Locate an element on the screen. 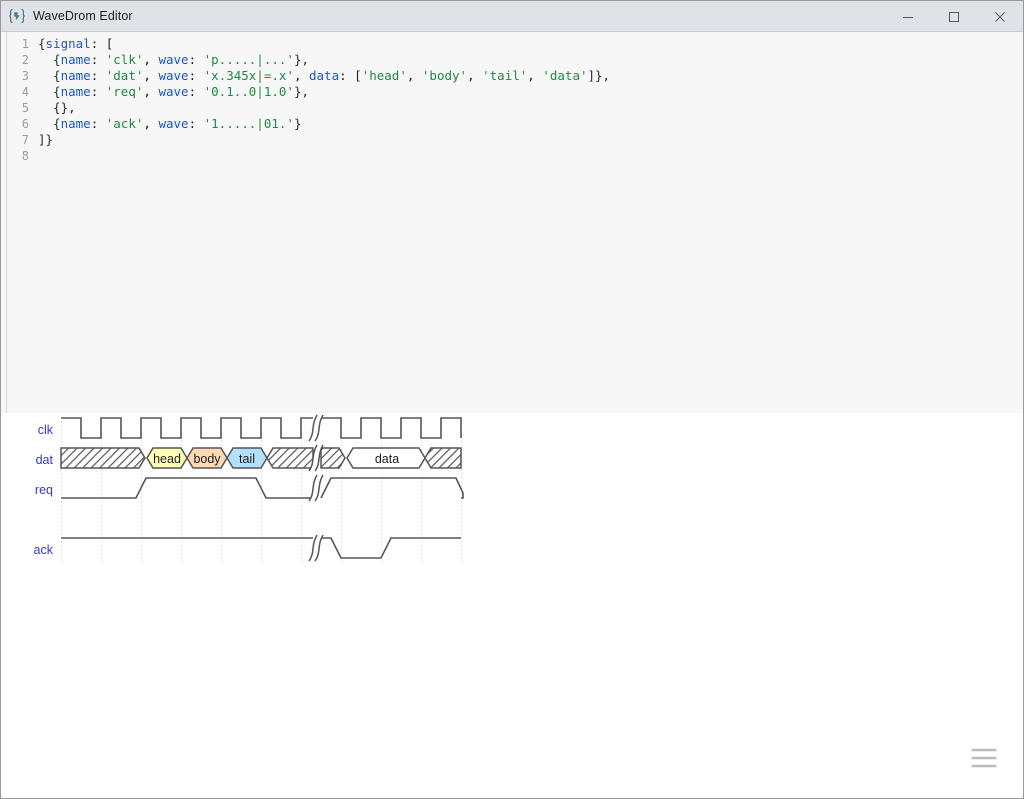 The height and width of the screenshot is (799, 1024). code-token: 'ack' is located at coordinates (124, 123).